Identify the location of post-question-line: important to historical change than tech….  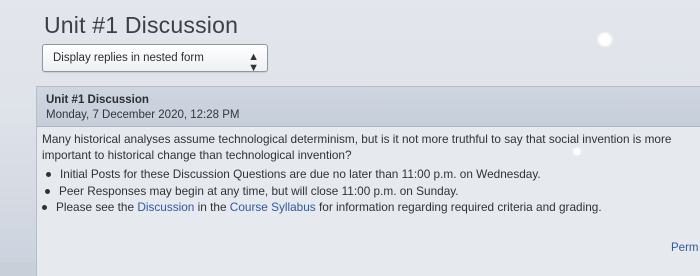
(197, 155).